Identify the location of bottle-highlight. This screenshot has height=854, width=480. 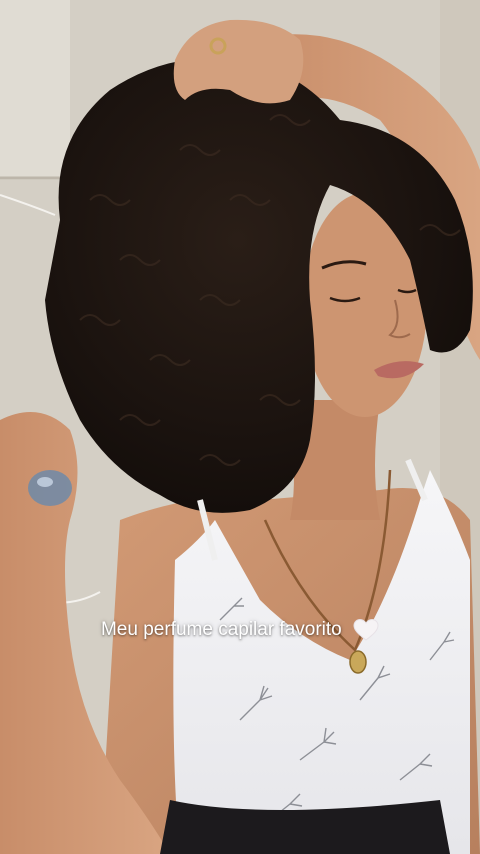
(45, 482).